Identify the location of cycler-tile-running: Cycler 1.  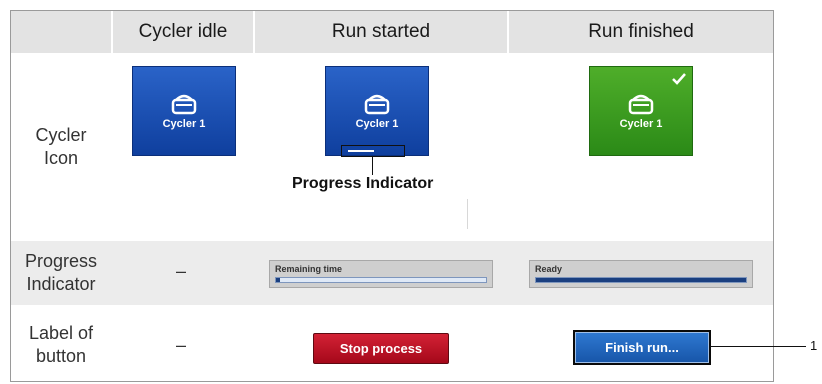
(377, 111).